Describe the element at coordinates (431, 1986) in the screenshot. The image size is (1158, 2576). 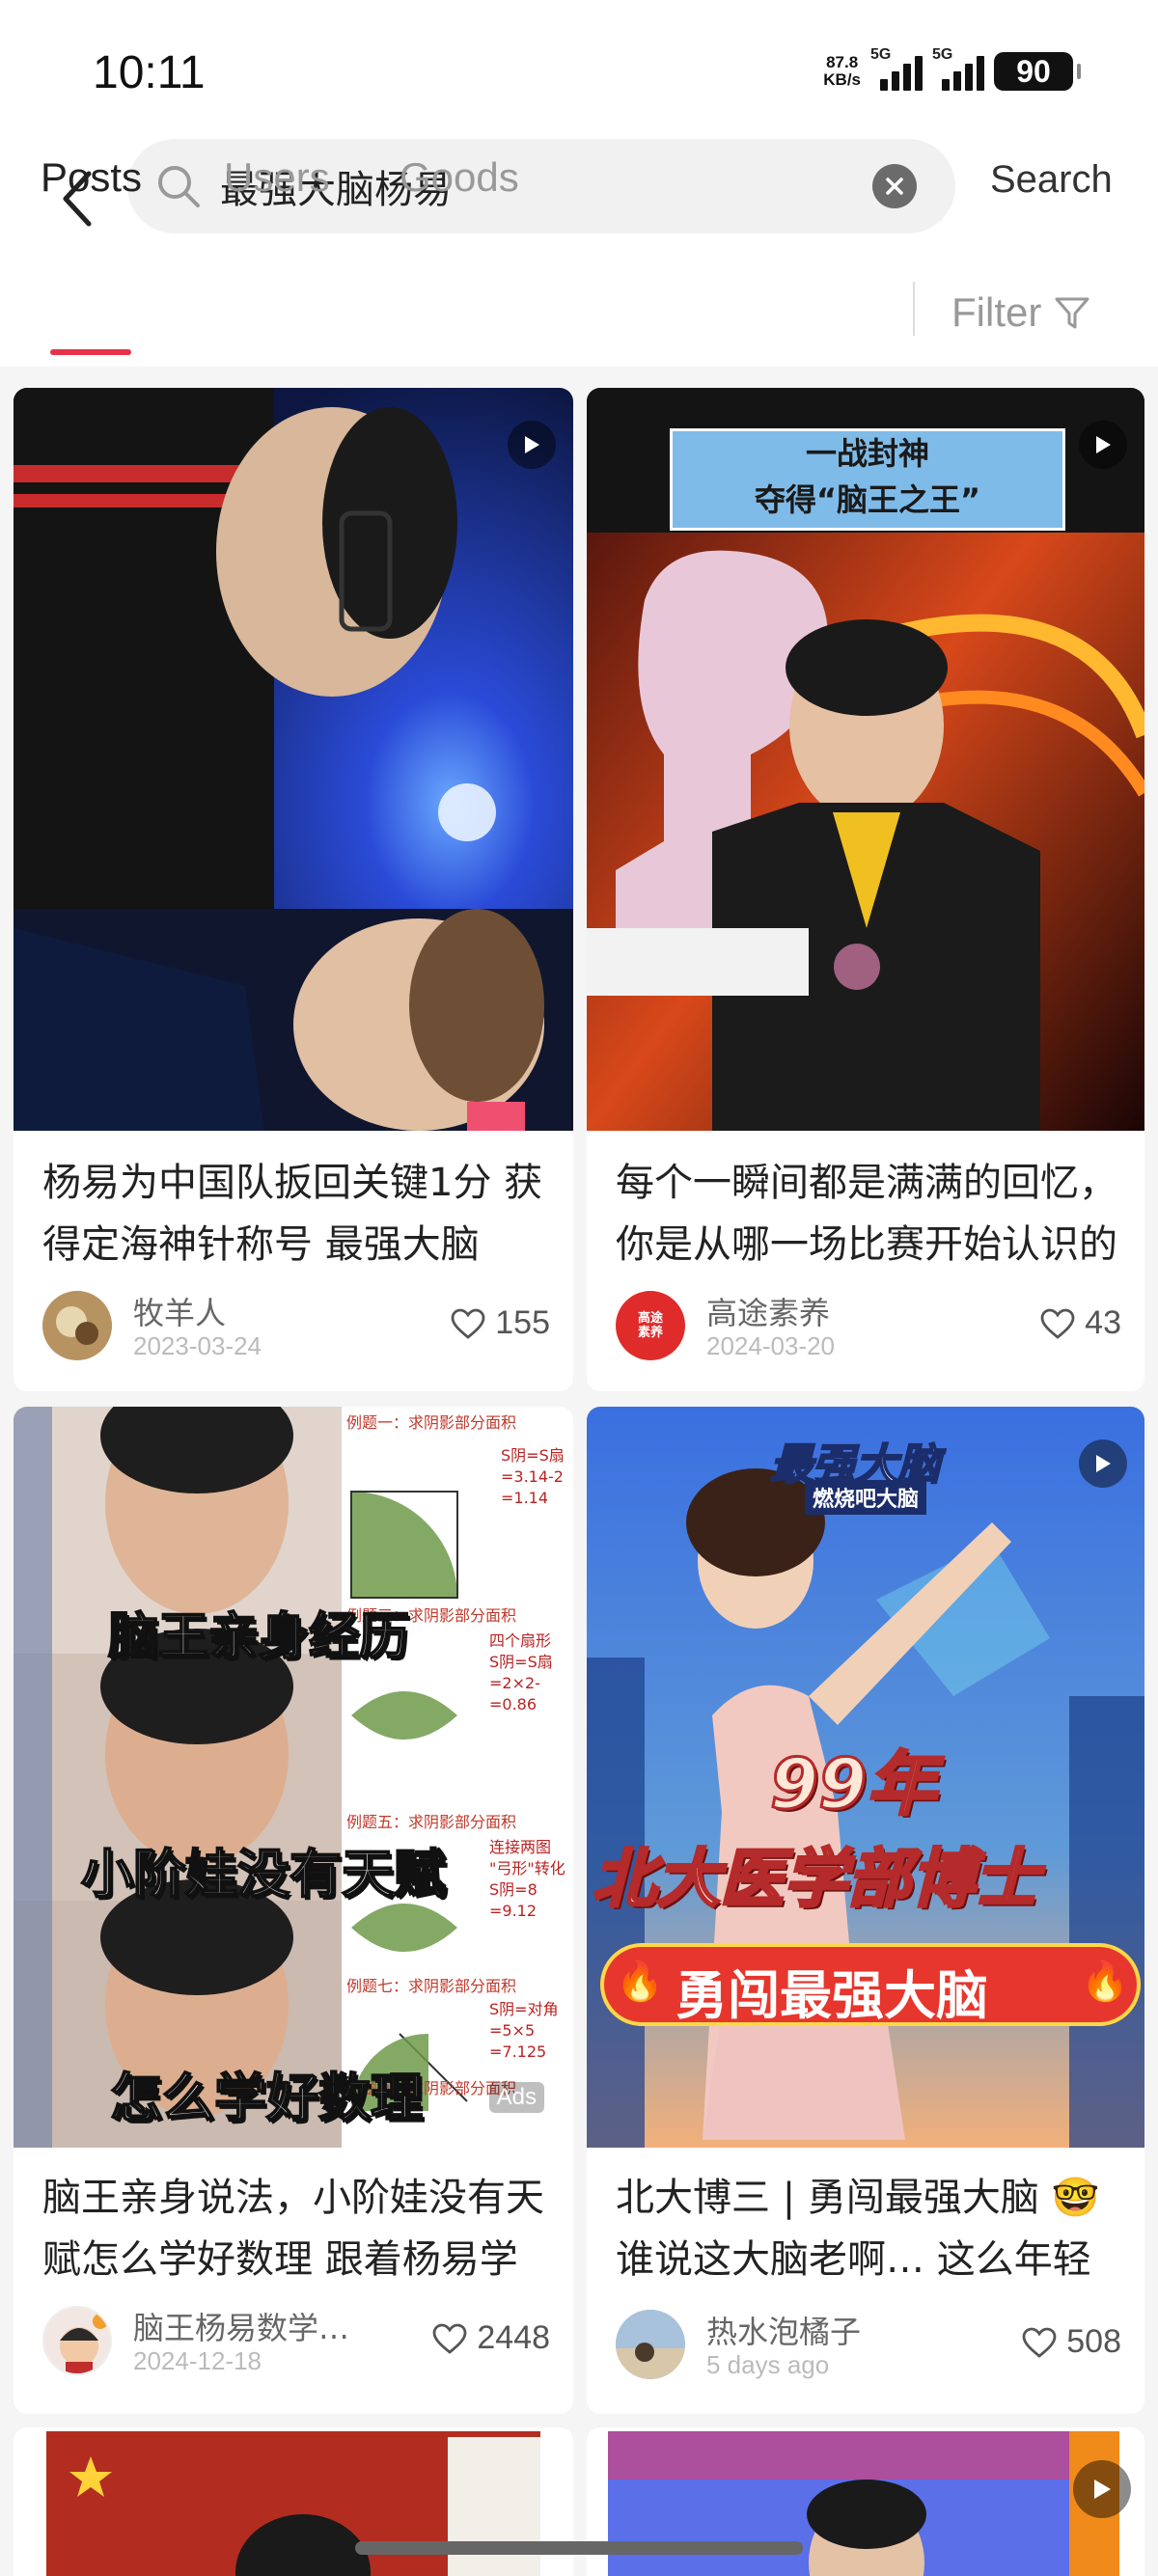
I see `worksheet-heading: 例题七：求阴影部分面积` at that location.